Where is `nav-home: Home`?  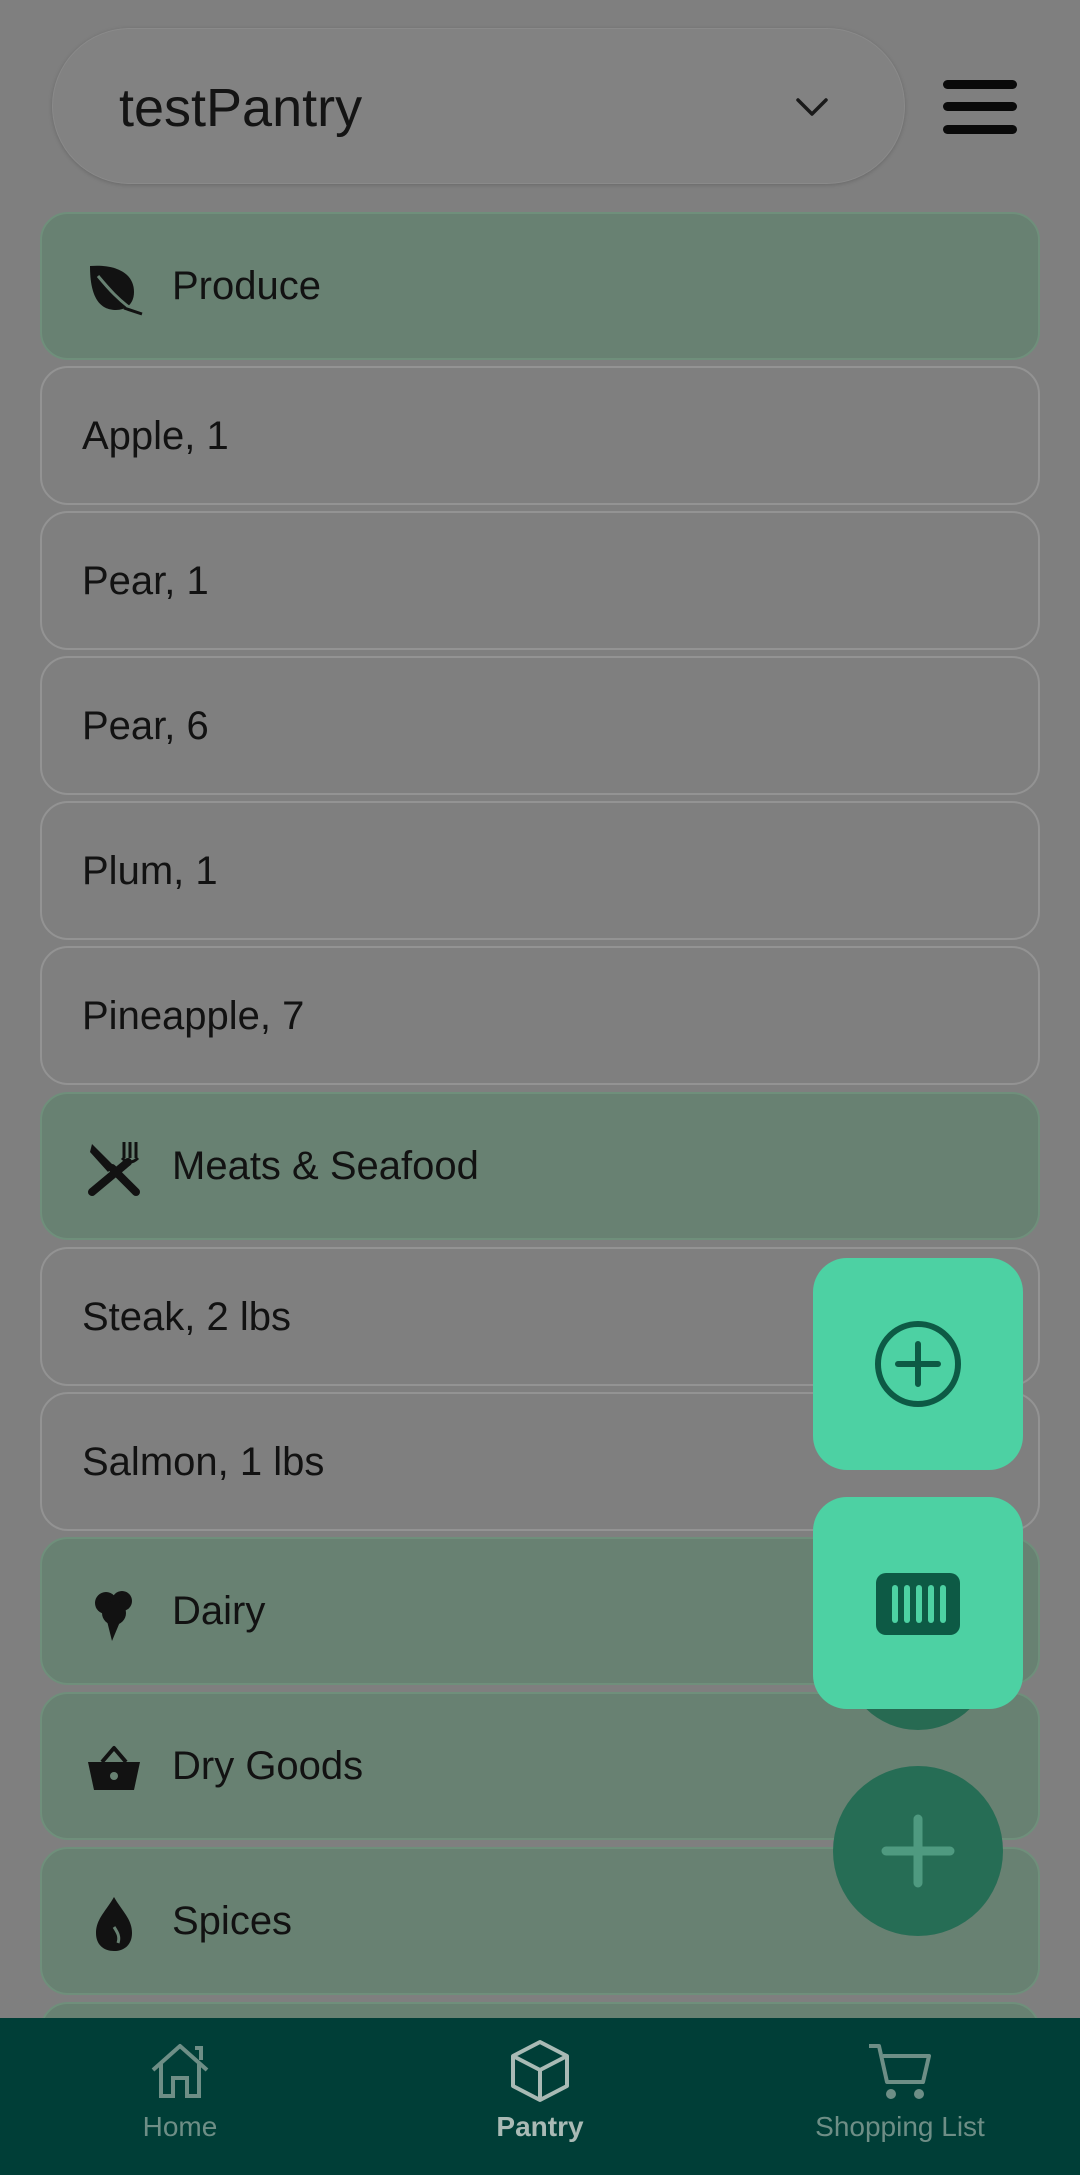
nav-home: Home is located at coordinates (180, 2096).